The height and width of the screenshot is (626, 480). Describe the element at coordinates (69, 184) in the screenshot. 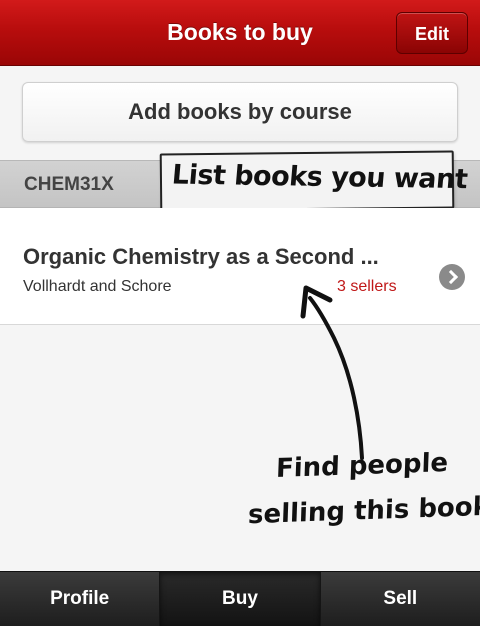

I see `course-code-label: CHEM31X` at that location.